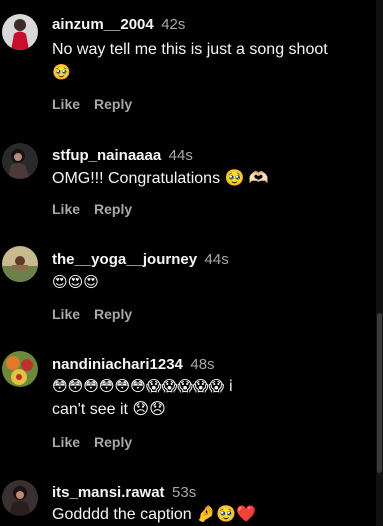 The height and width of the screenshot is (526, 383). What do you see at coordinates (202, 364) in the screenshot?
I see `timestamp: 48s` at bounding box center [202, 364].